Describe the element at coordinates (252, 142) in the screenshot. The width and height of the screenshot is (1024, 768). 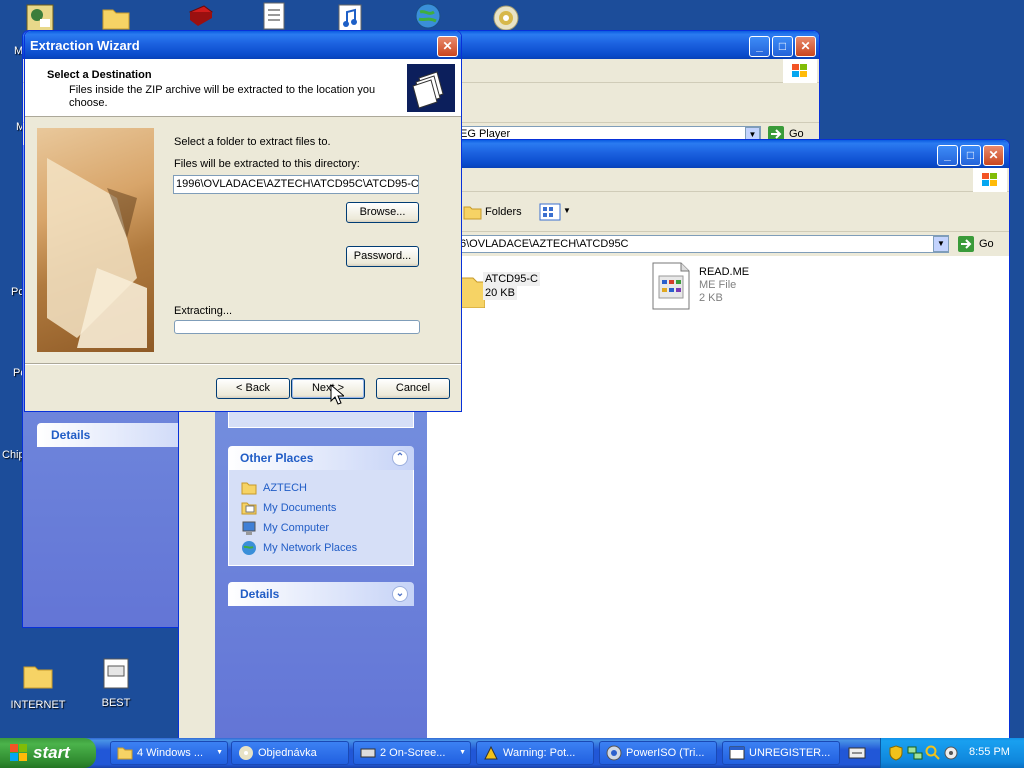
I see `select-folder-label: Select a folder to extract files to.` at that location.